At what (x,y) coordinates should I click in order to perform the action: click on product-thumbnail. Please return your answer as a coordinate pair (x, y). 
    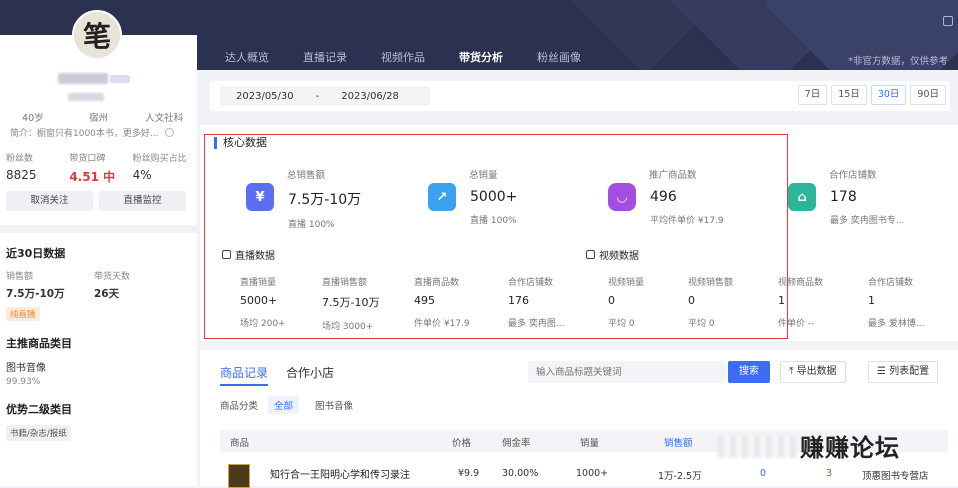
    Looking at the image, I should click on (239, 476).